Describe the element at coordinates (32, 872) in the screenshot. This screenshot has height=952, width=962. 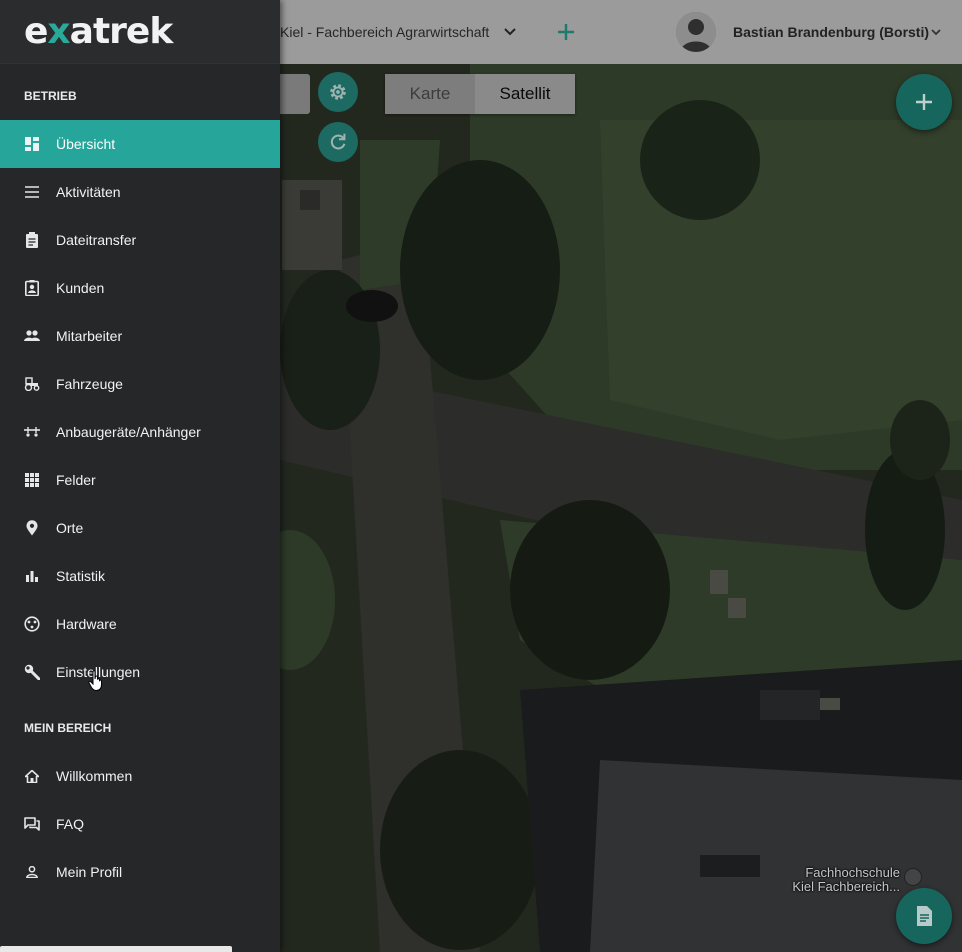
I see `person-icon` at that location.